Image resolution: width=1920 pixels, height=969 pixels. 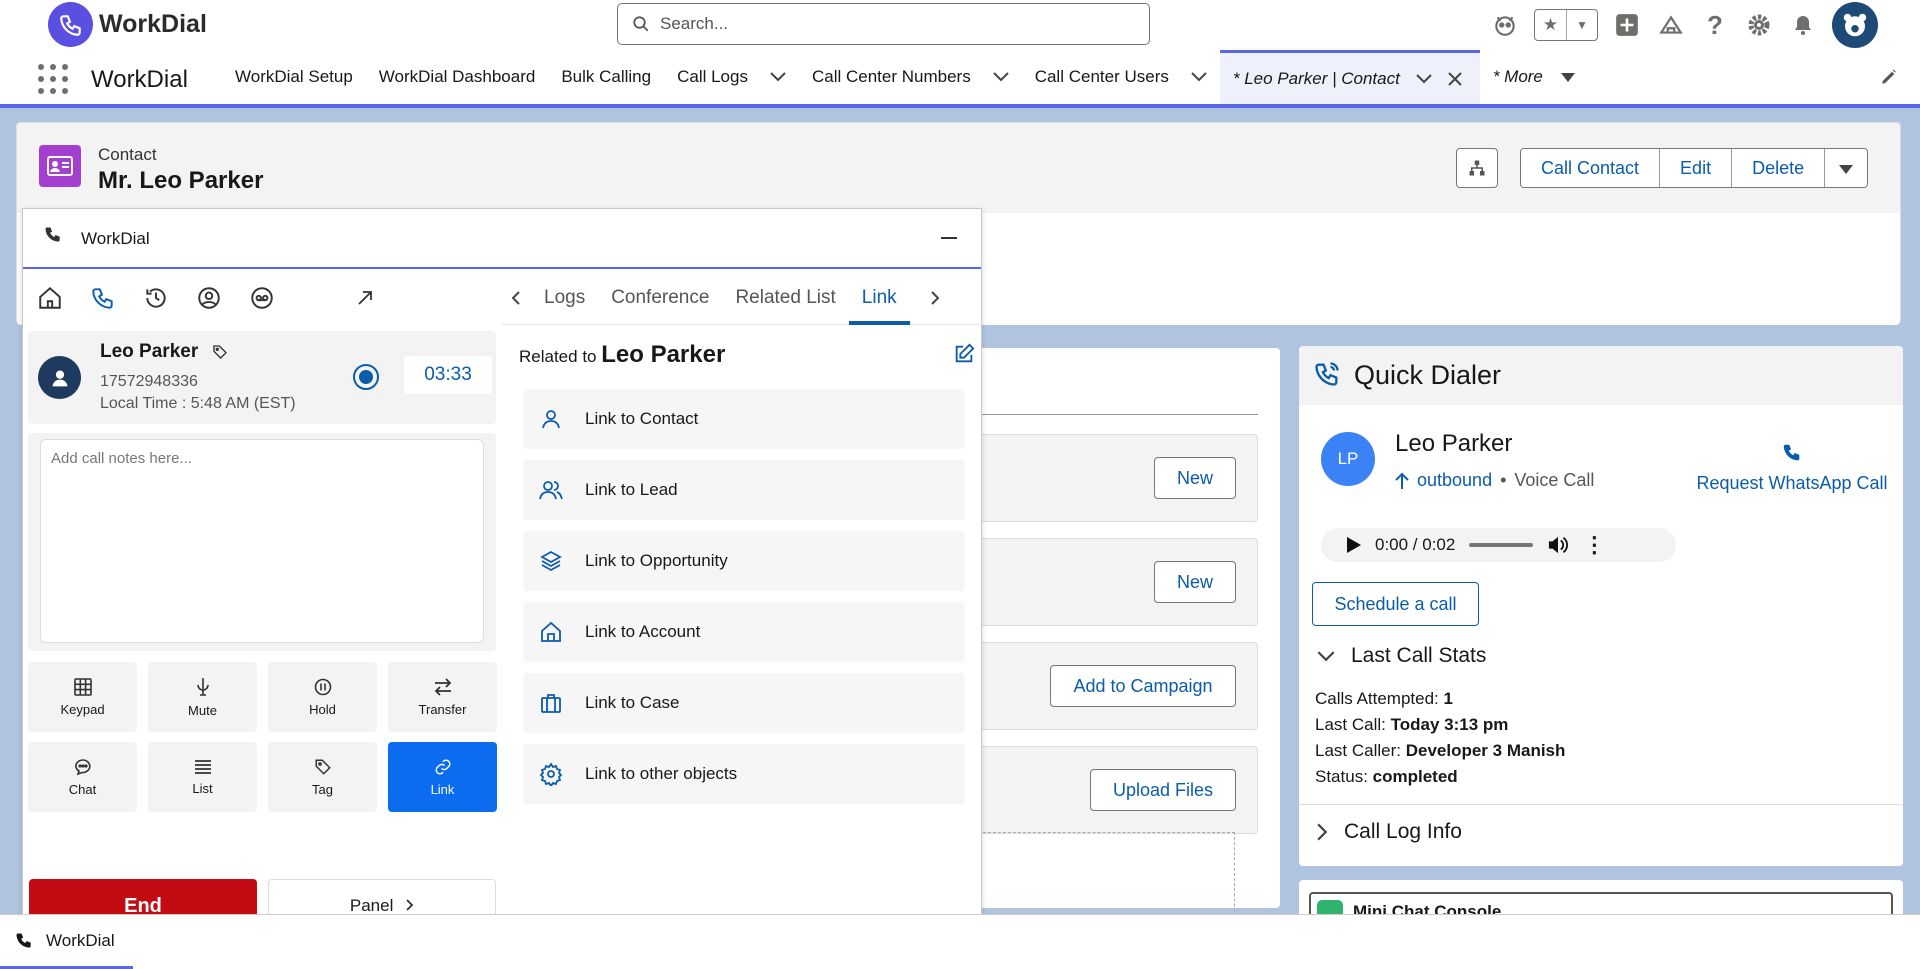 I want to click on pencil-icon, so click(x=1889, y=79).